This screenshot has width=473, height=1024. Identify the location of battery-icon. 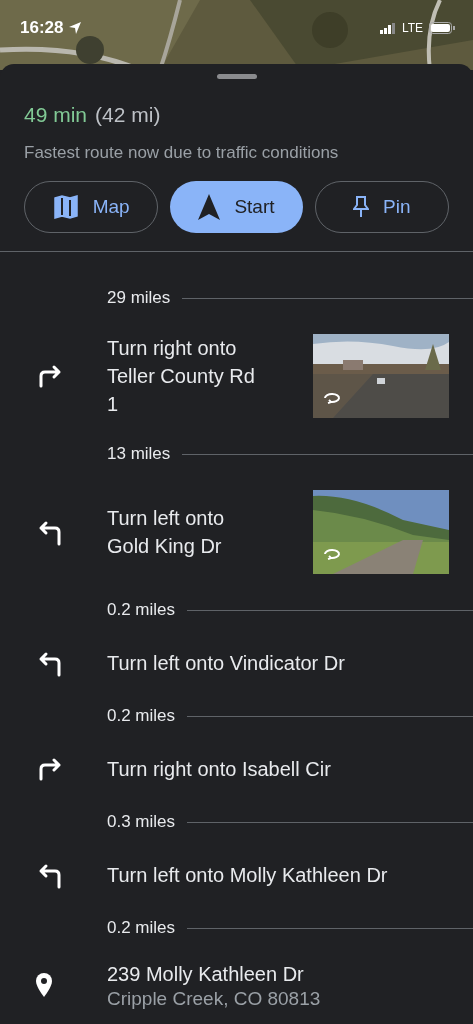
(442, 28).